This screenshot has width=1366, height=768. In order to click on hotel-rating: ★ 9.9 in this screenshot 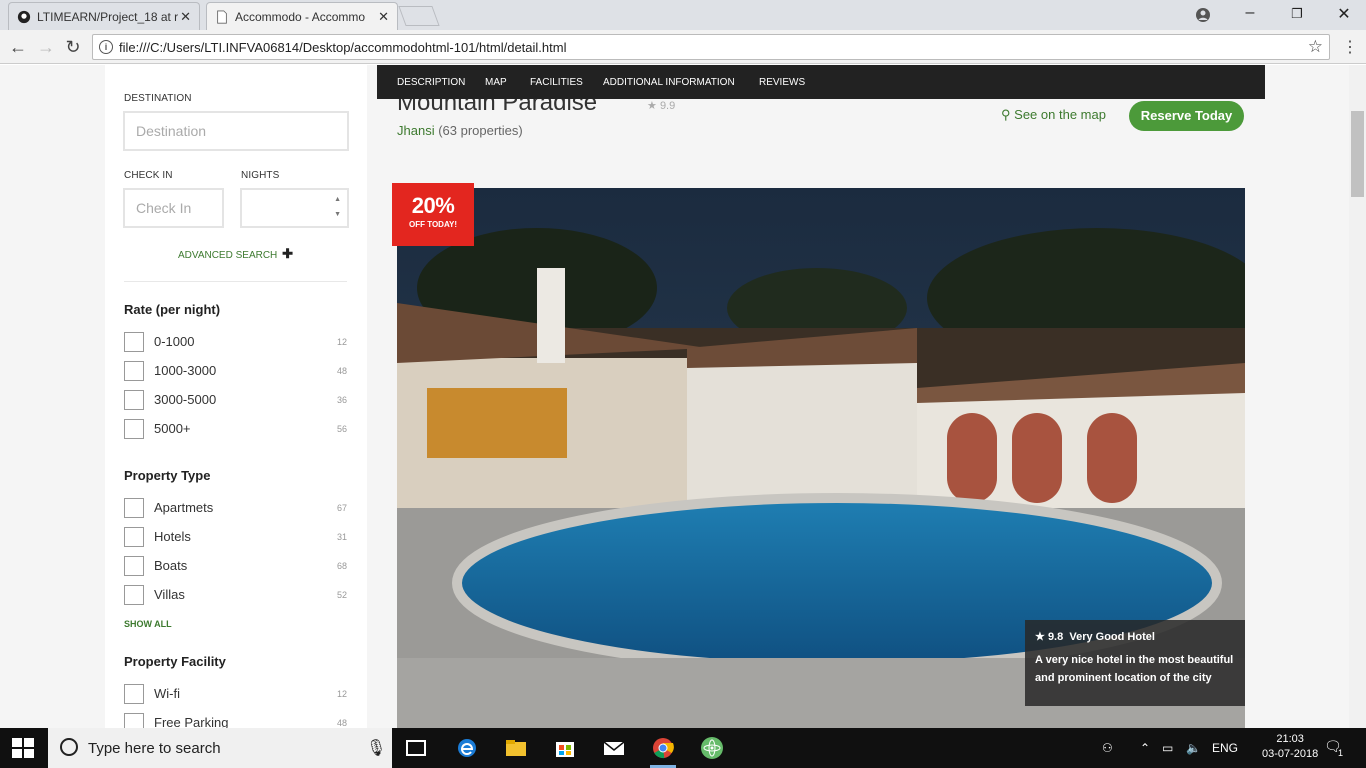, I will do `click(661, 105)`.